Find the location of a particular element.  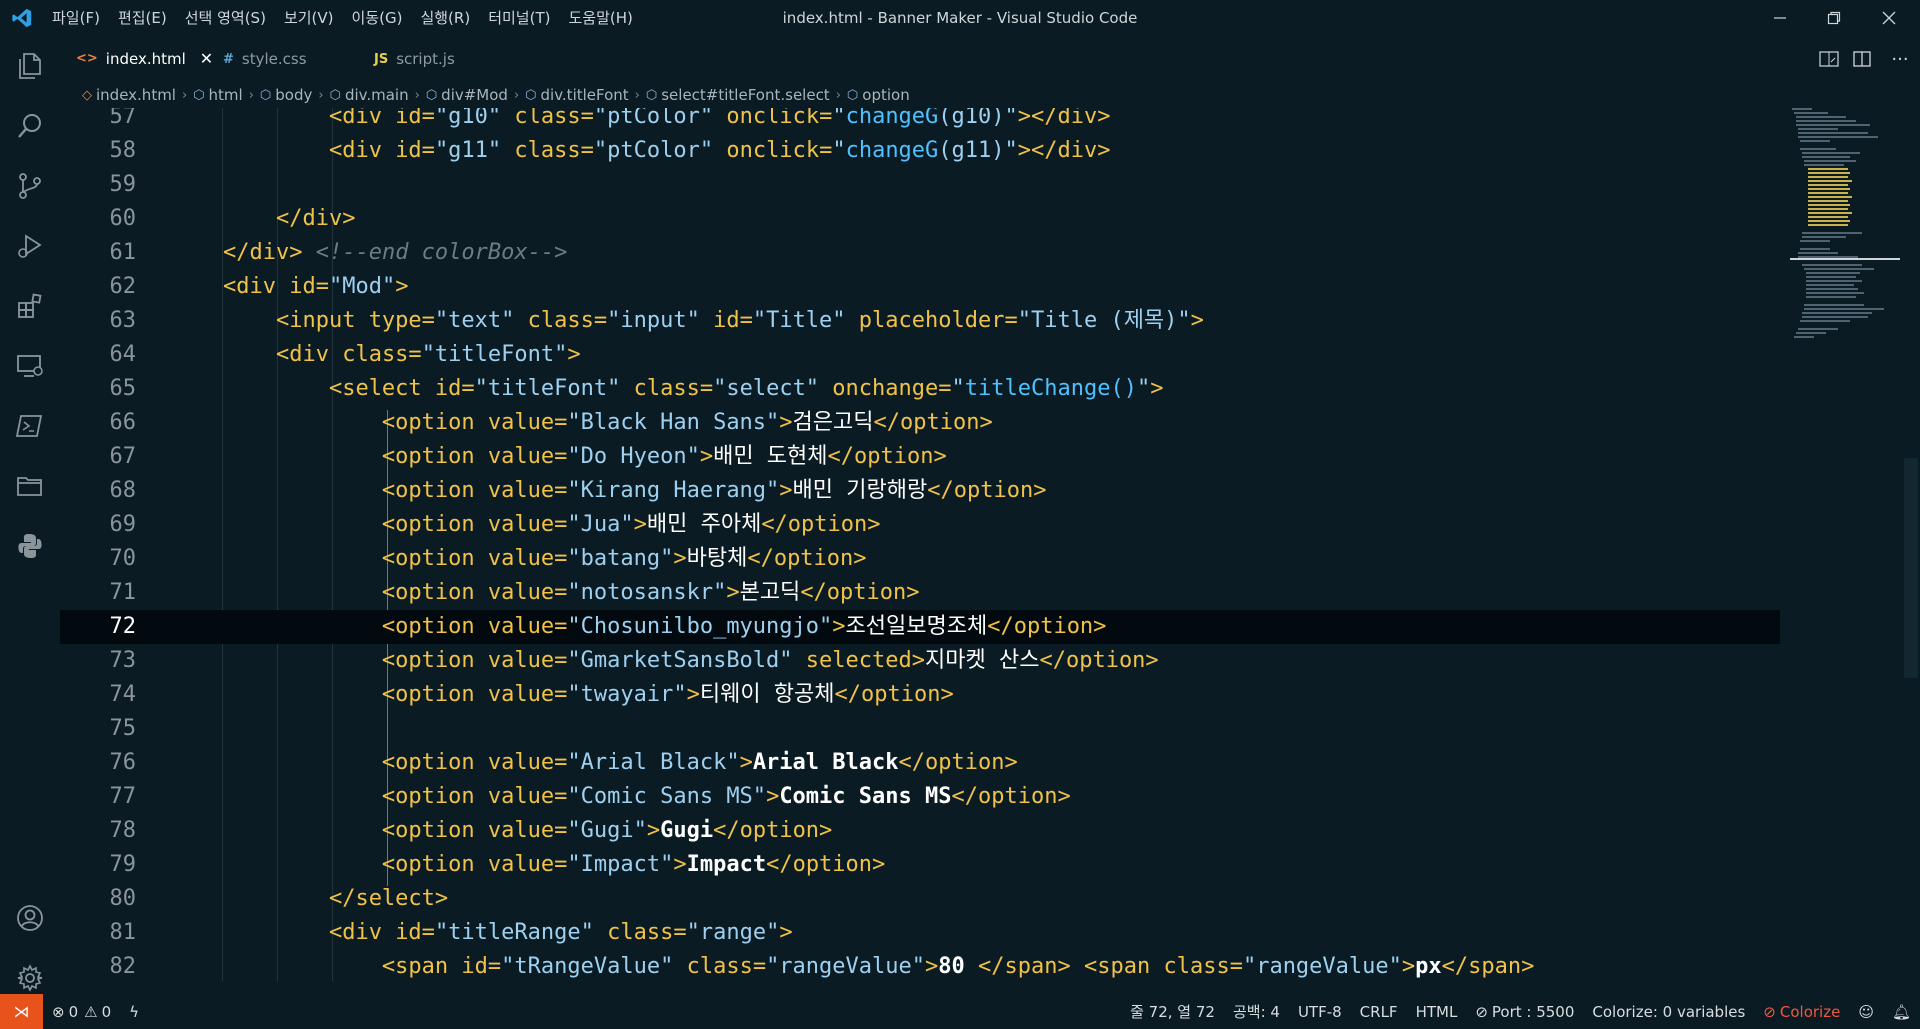

code-line: 75 is located at coordinates (920, 729).